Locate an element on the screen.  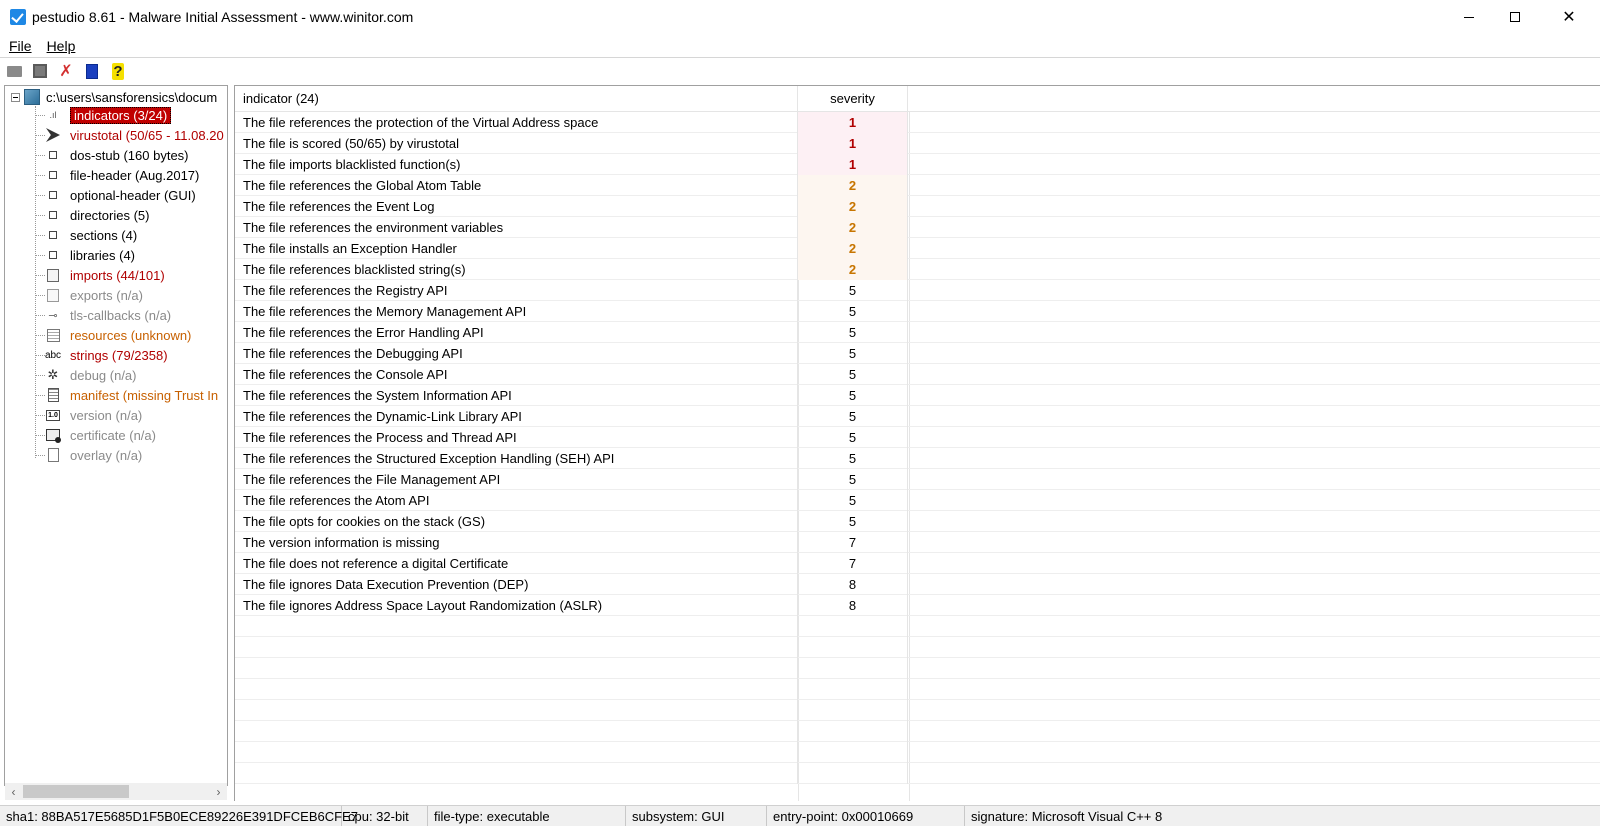
indicator-cell: The file imports blacklisted function(s) is located at coordinates (516, 164).